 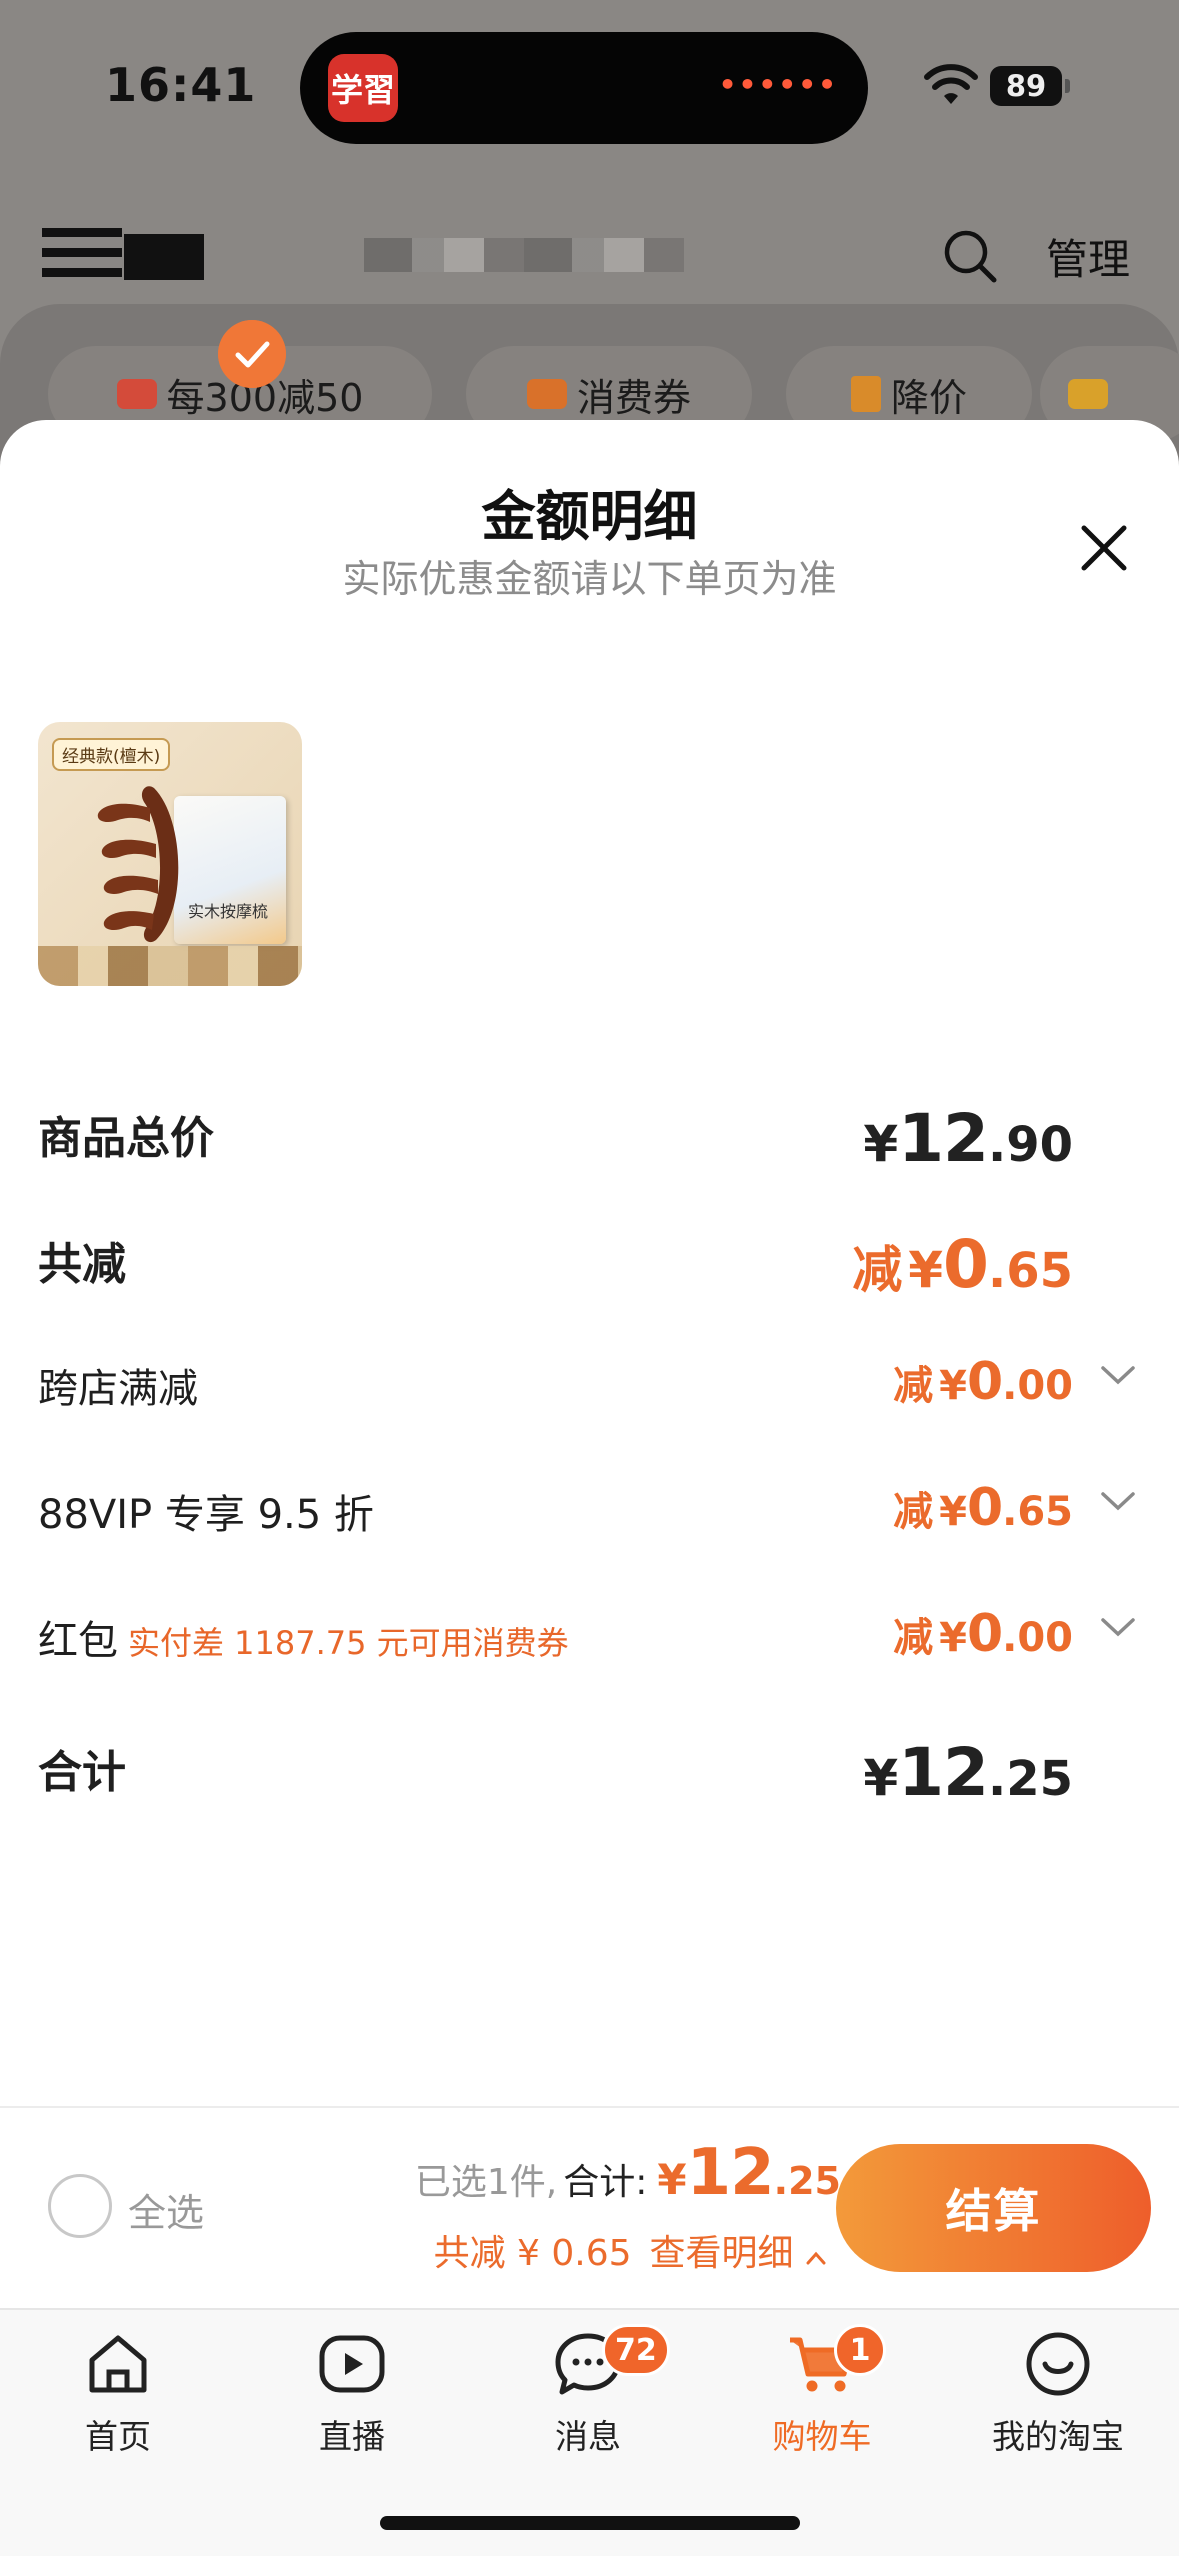 What do you see at coordinates (352, 2436) in the screenshot?
I see `tab-live-label: 直播` at bounding box center [352, 2436].